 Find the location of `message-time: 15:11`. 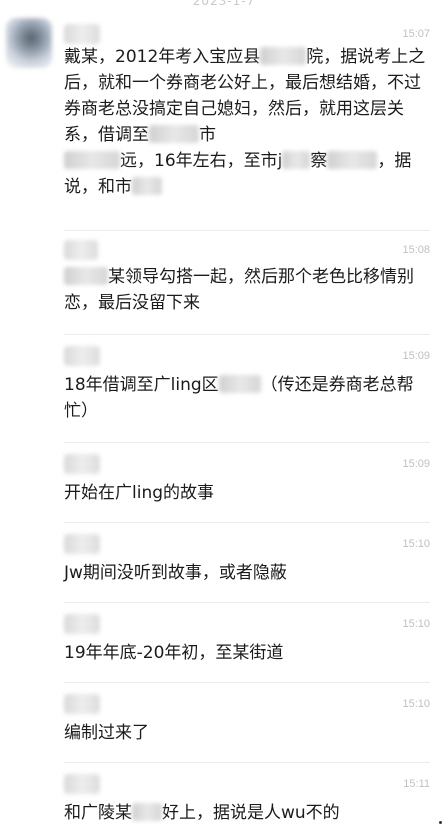

message-time: 15:11 is located at coordinates (416, 784).